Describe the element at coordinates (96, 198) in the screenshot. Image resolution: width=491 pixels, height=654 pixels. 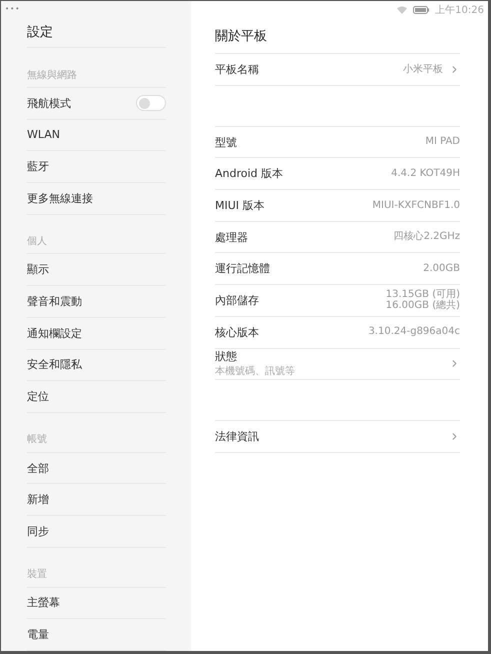
I see `settings-item: 更多無線連接` at that location.